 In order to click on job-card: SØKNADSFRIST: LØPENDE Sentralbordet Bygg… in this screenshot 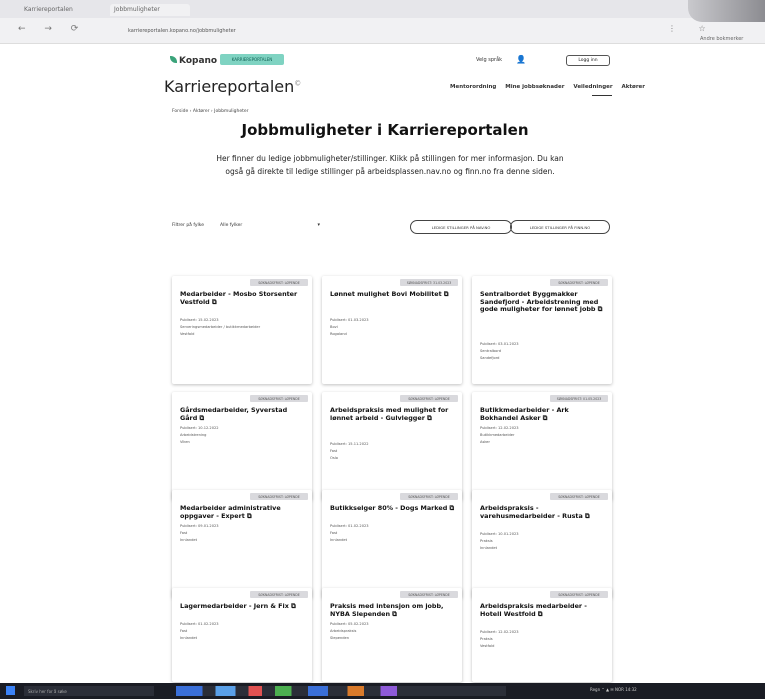, I will do `click(542, 330)`.